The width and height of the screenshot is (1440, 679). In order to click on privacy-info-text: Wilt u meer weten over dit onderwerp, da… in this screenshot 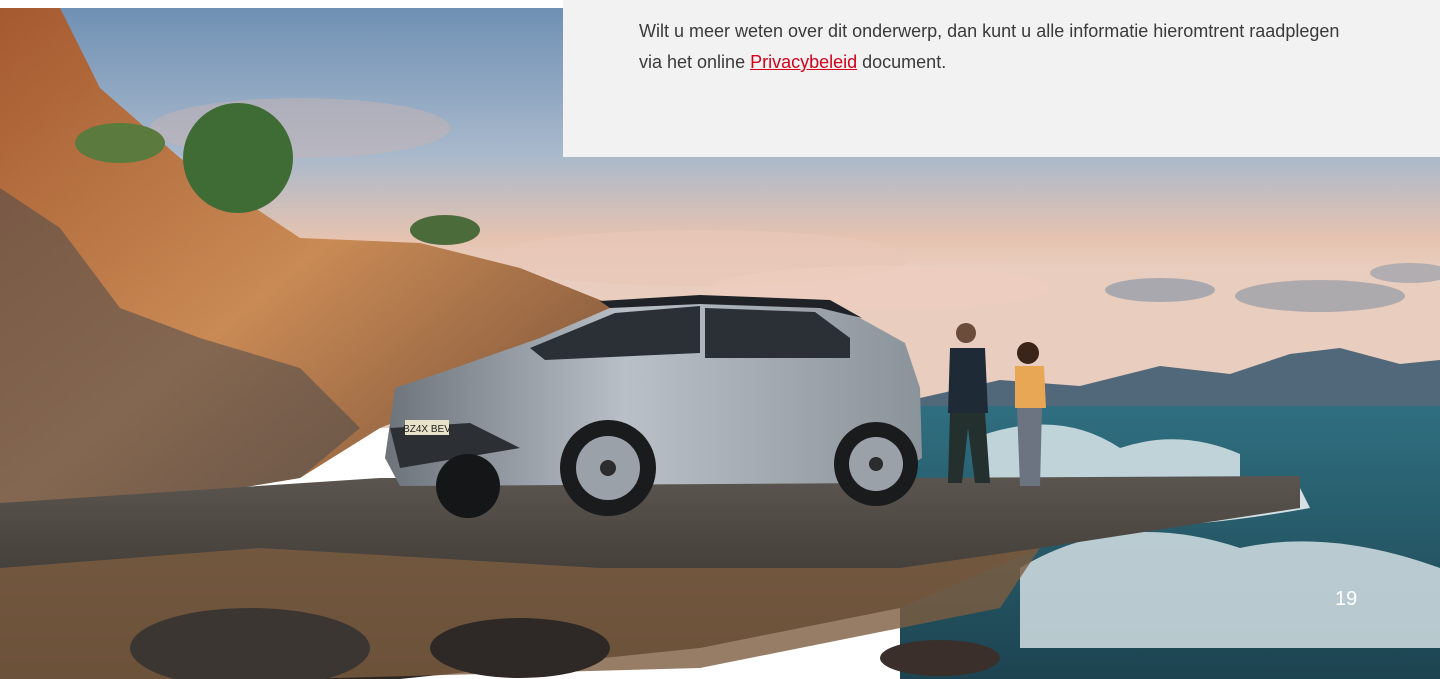, I will do `click(999, 47)`.